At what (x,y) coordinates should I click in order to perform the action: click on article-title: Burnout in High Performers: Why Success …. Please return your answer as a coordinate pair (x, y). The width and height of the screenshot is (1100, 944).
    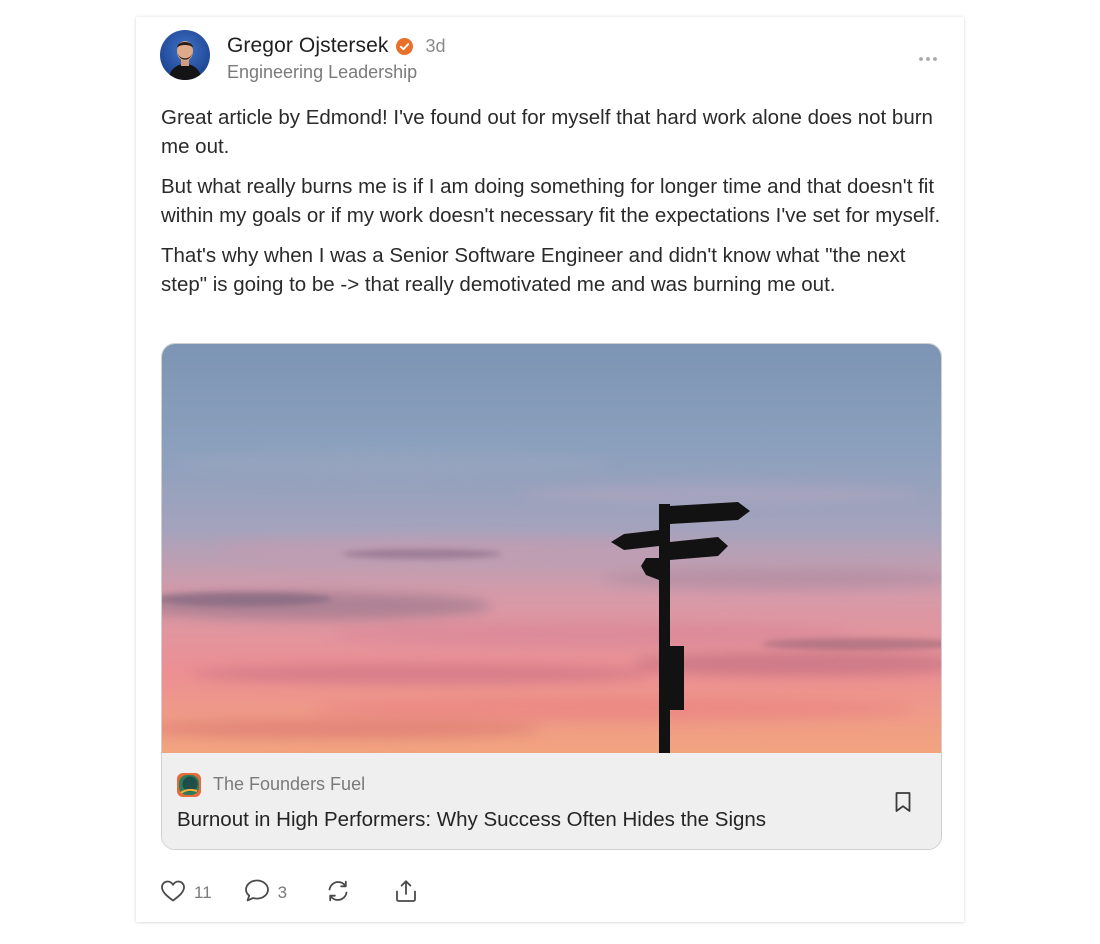
    Looking at the image, I should click on (471, 820).